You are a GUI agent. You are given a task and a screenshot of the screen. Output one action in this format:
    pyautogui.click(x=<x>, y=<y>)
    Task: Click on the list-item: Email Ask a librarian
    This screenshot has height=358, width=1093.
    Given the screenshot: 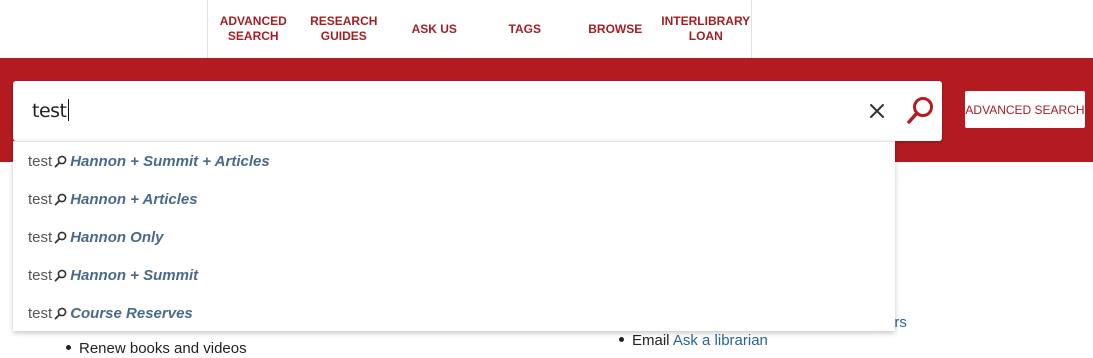 What is the action you would take?
    pyautogui.click(x=693, y=340)
    